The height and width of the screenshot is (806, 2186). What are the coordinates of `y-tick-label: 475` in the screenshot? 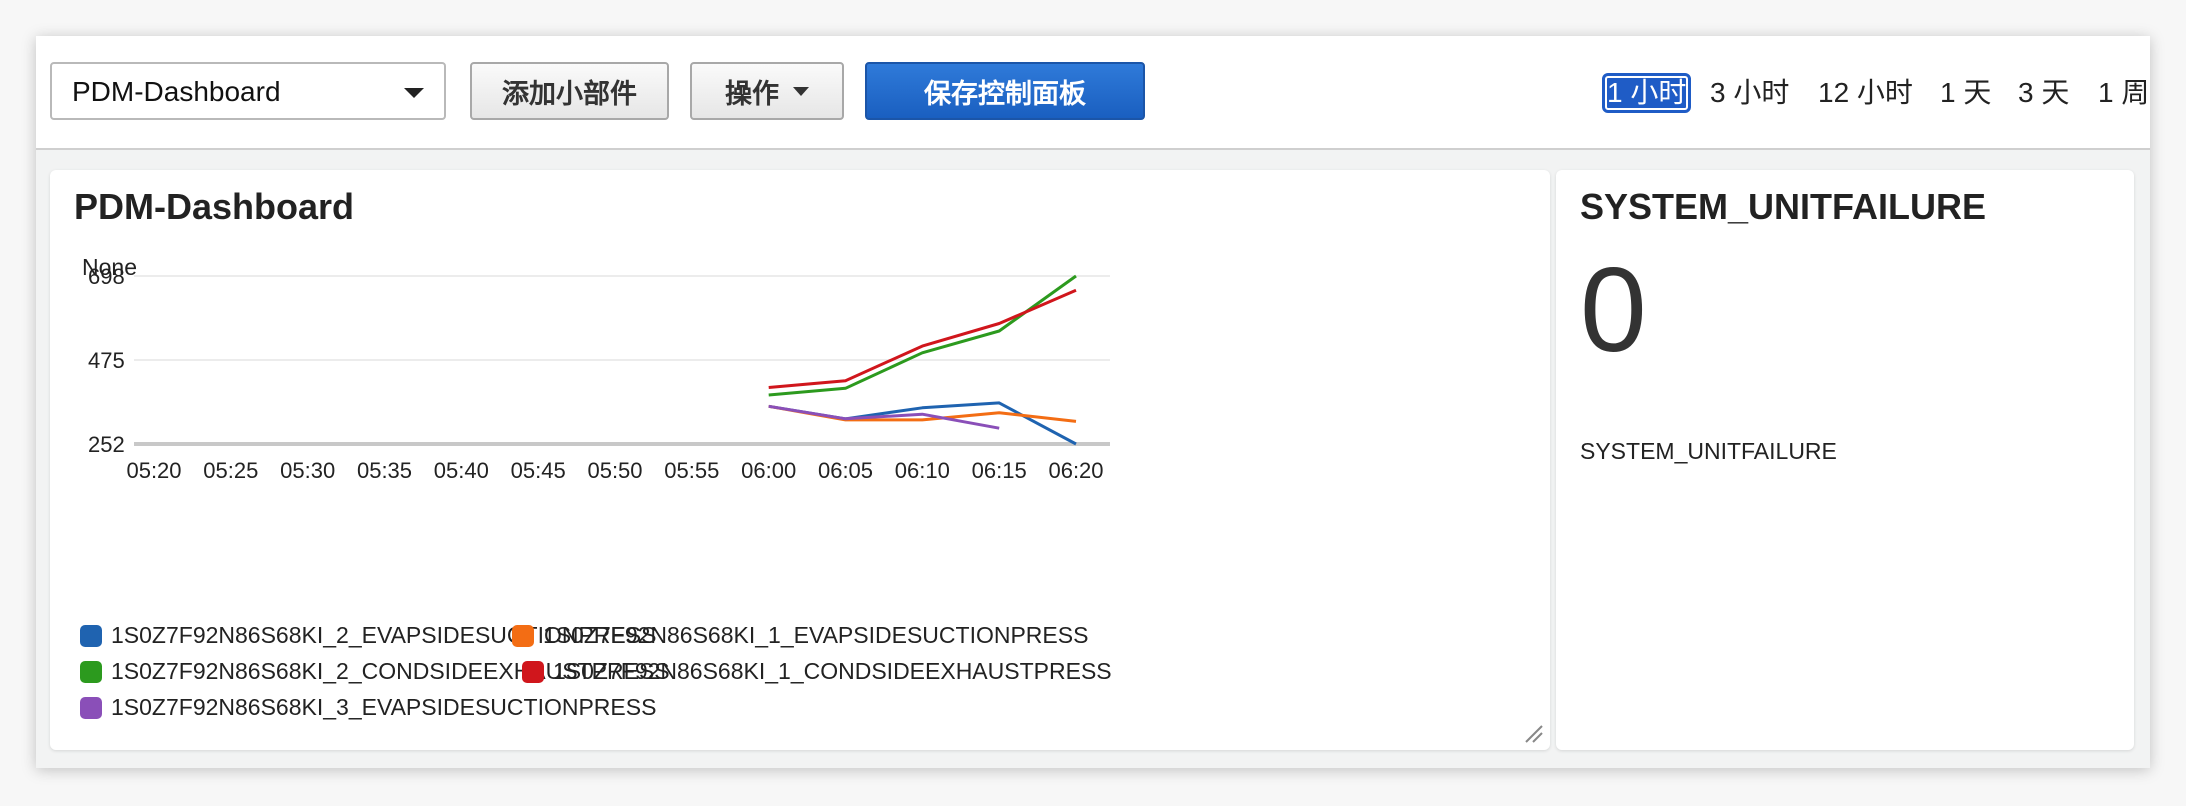 It's located at (106, 360).